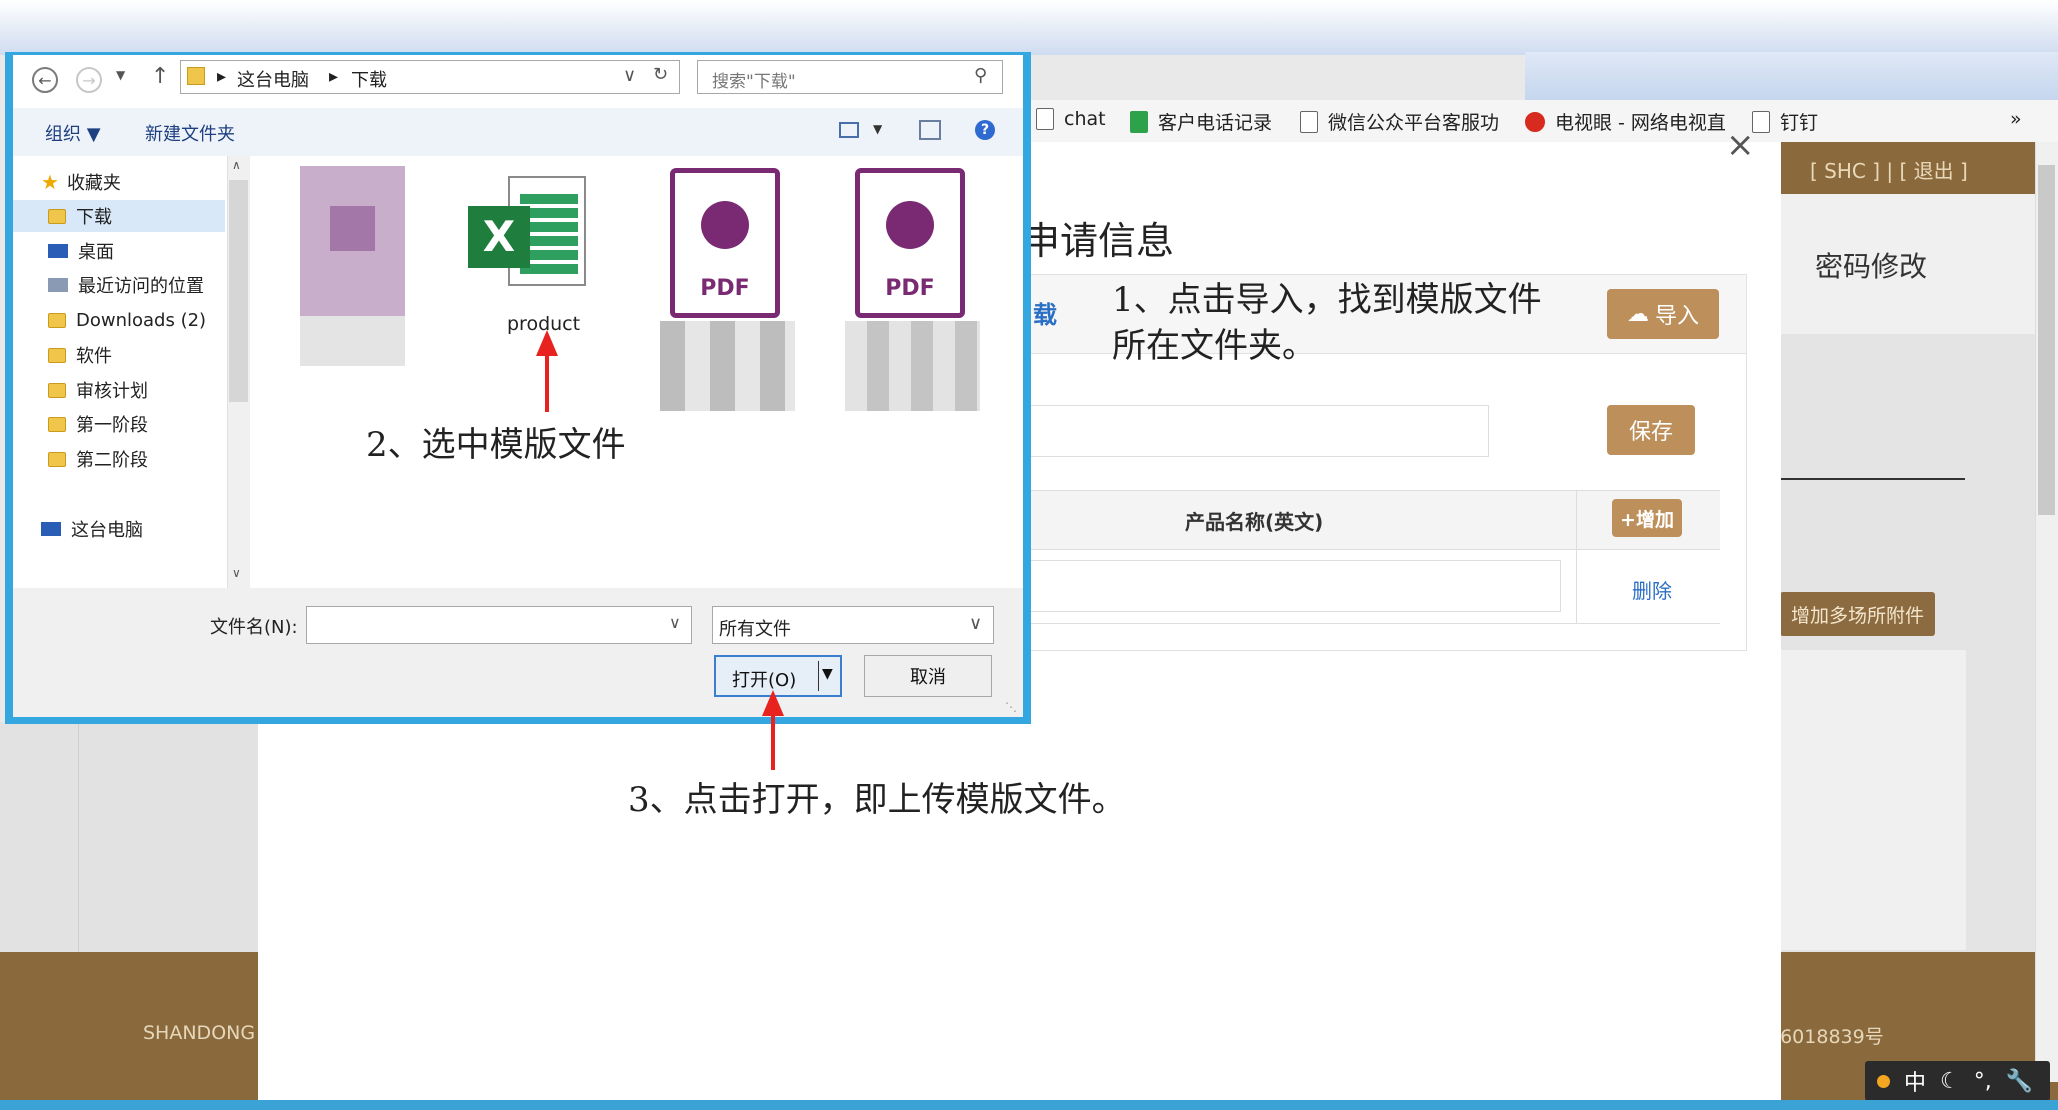 The width and height of the screenshot is (2058, 1110). Describe the element at coordinates (1139, 121) in the screenshot. I see `sheet-icon` at that location.